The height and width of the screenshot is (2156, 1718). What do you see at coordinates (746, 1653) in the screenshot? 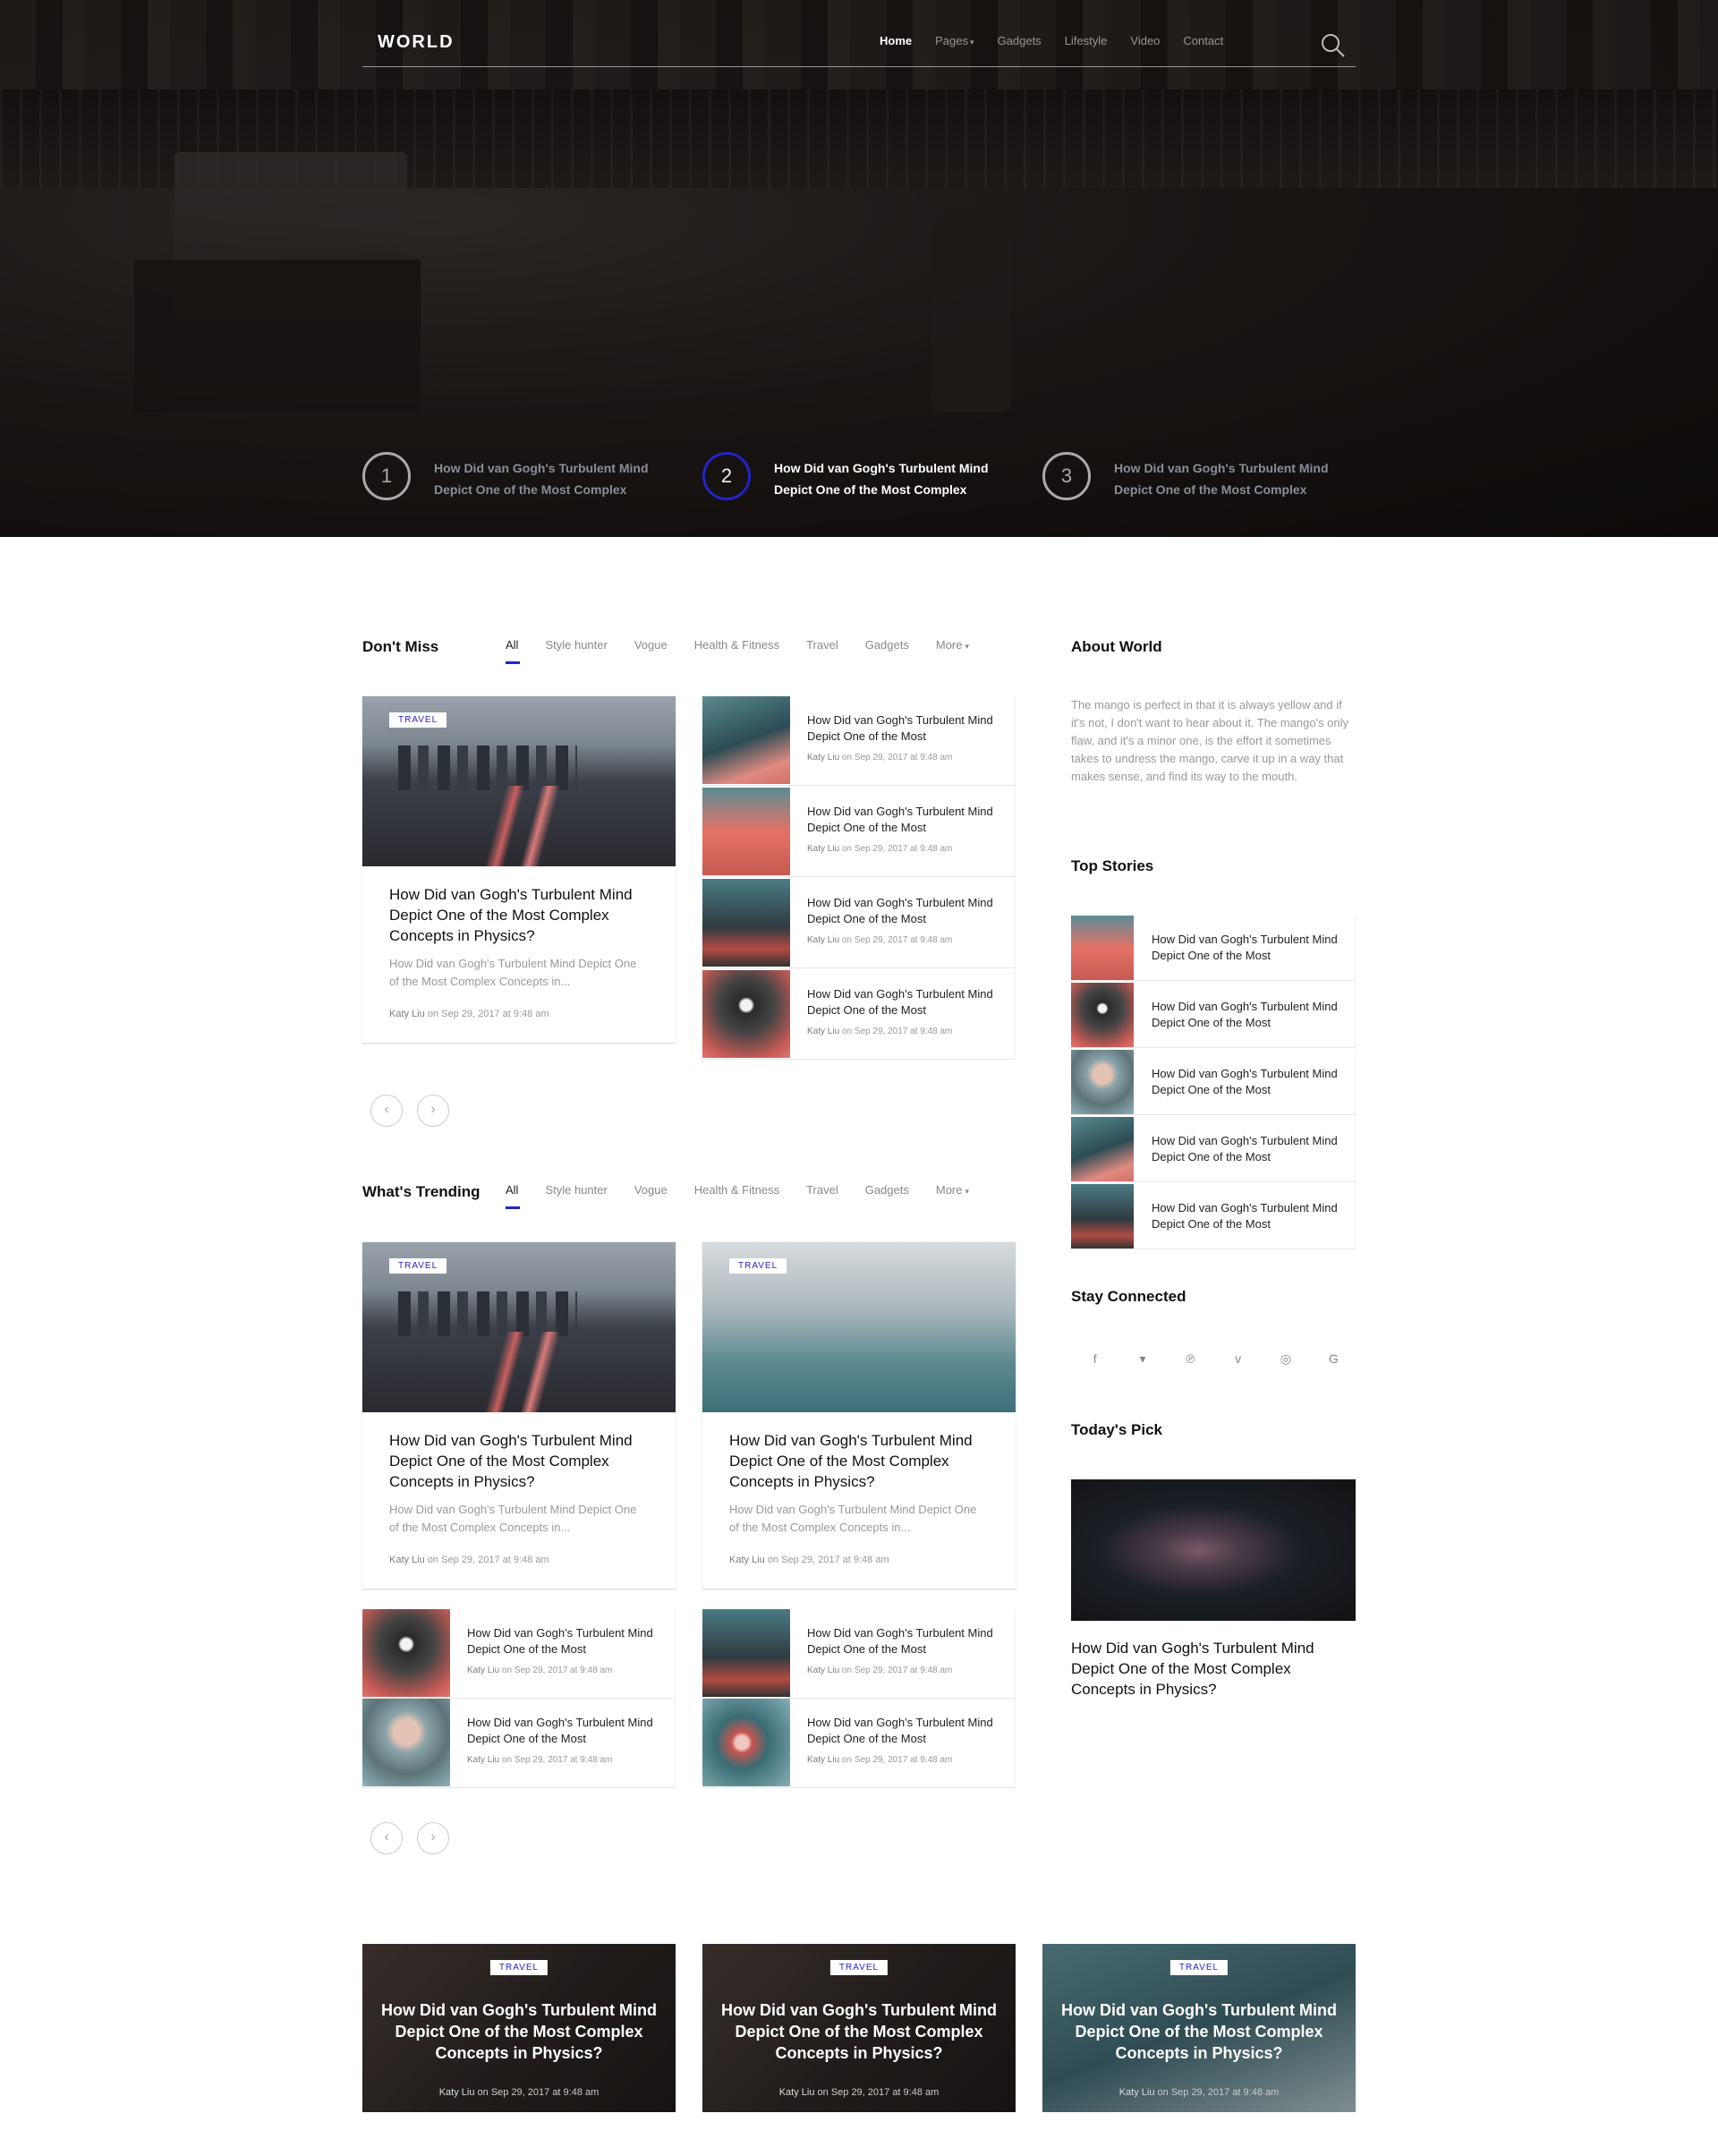
I see `article-thumbnail` at bounding box center [746, 1653].